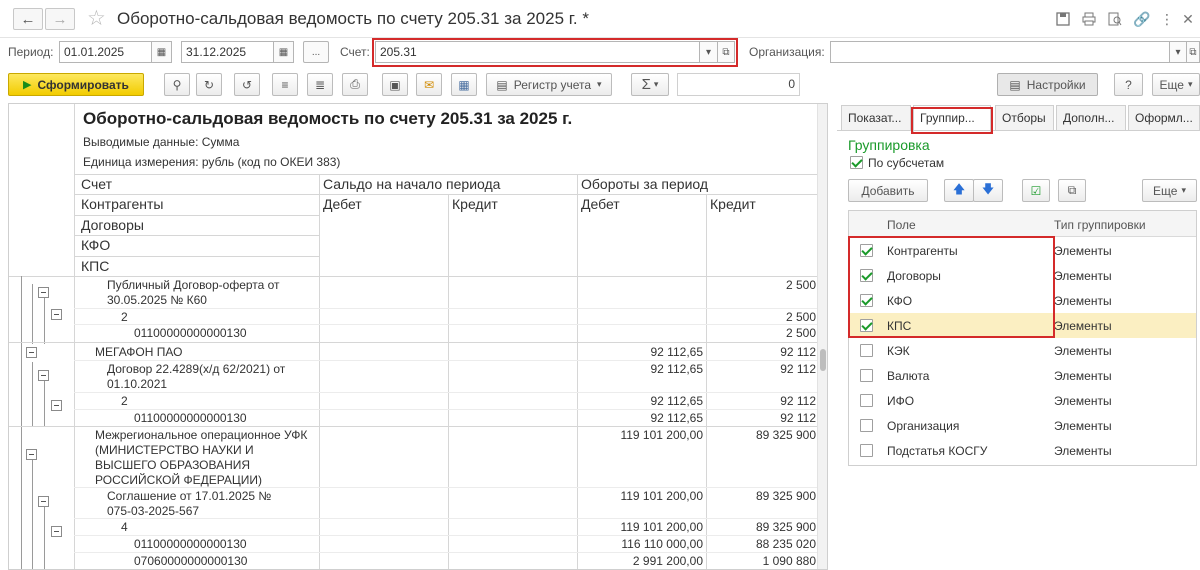 The width and height of the screenshot is (1200, 570). What do you see at coordinates (900, 301) in the screenshot?
I see `grouping-field: КФО` at bounding box center [900, 301].